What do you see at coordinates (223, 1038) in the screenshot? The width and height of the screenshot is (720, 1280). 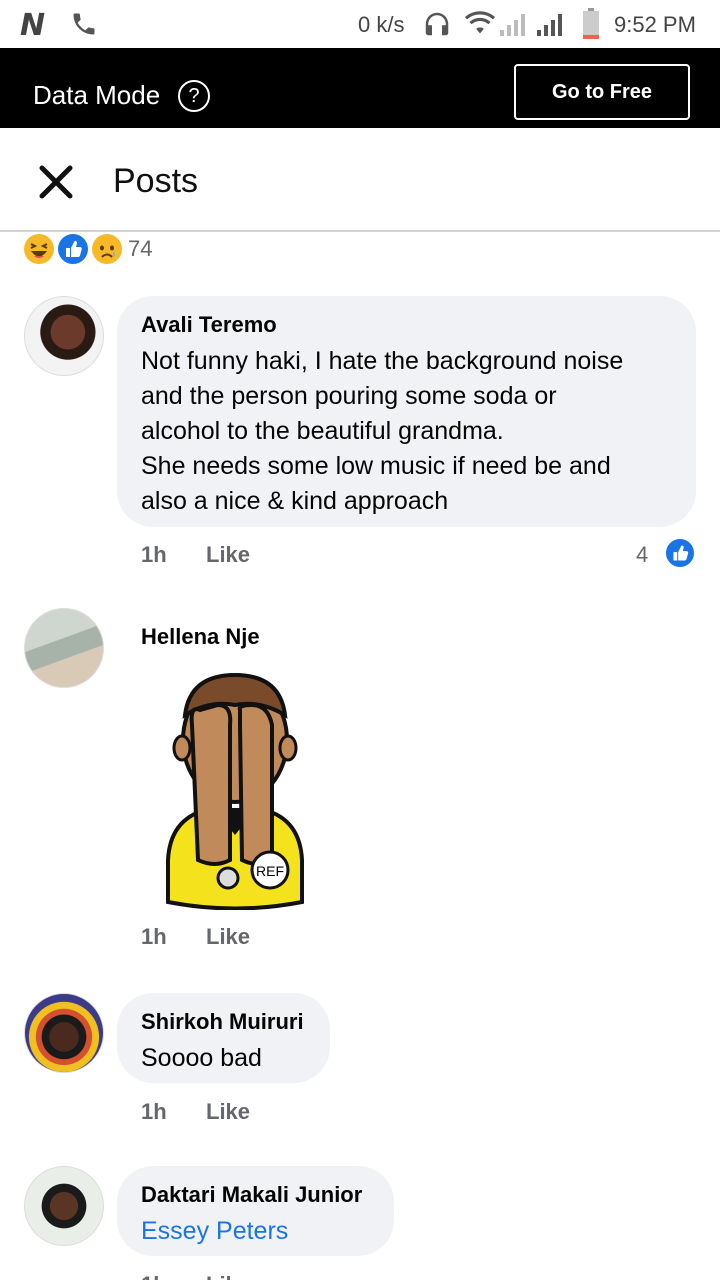 I see `comment-bubble: Shirkoh Muiruri Soooo bad` at bounding box center [223, 1038].